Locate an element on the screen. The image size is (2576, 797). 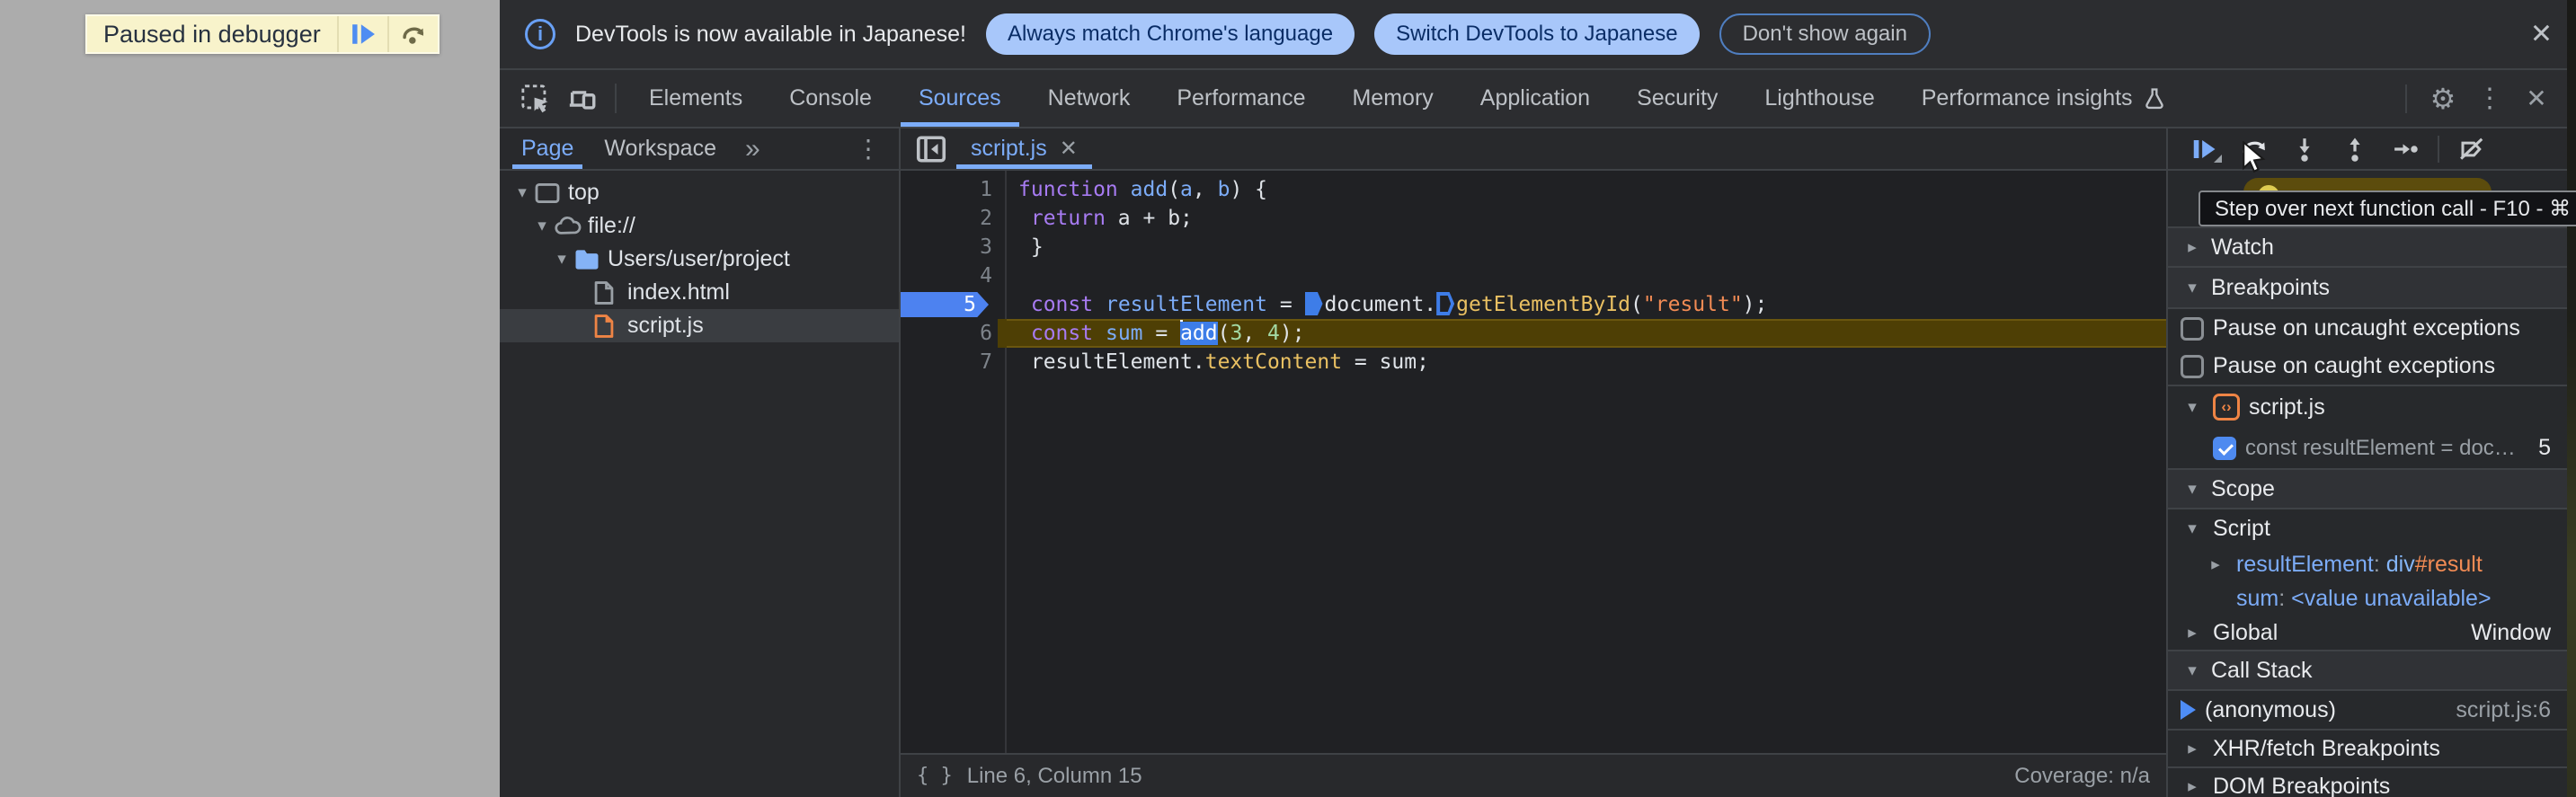
gutter-line-number: 1 is located at coordinates (954, 189).